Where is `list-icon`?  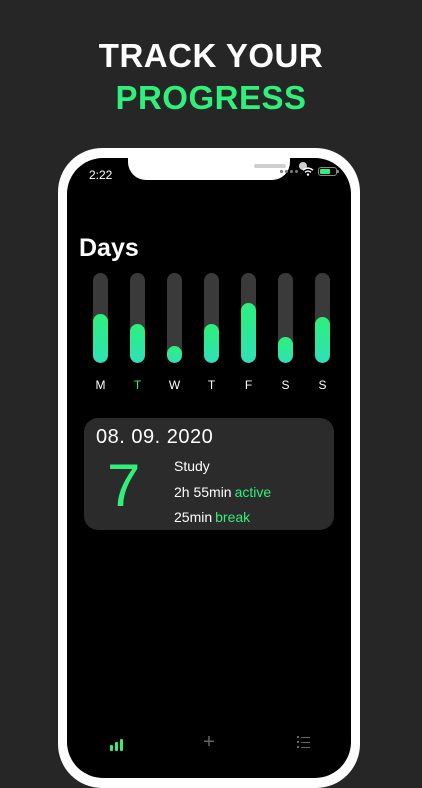 list-icon is located at coordinates (303, 742).